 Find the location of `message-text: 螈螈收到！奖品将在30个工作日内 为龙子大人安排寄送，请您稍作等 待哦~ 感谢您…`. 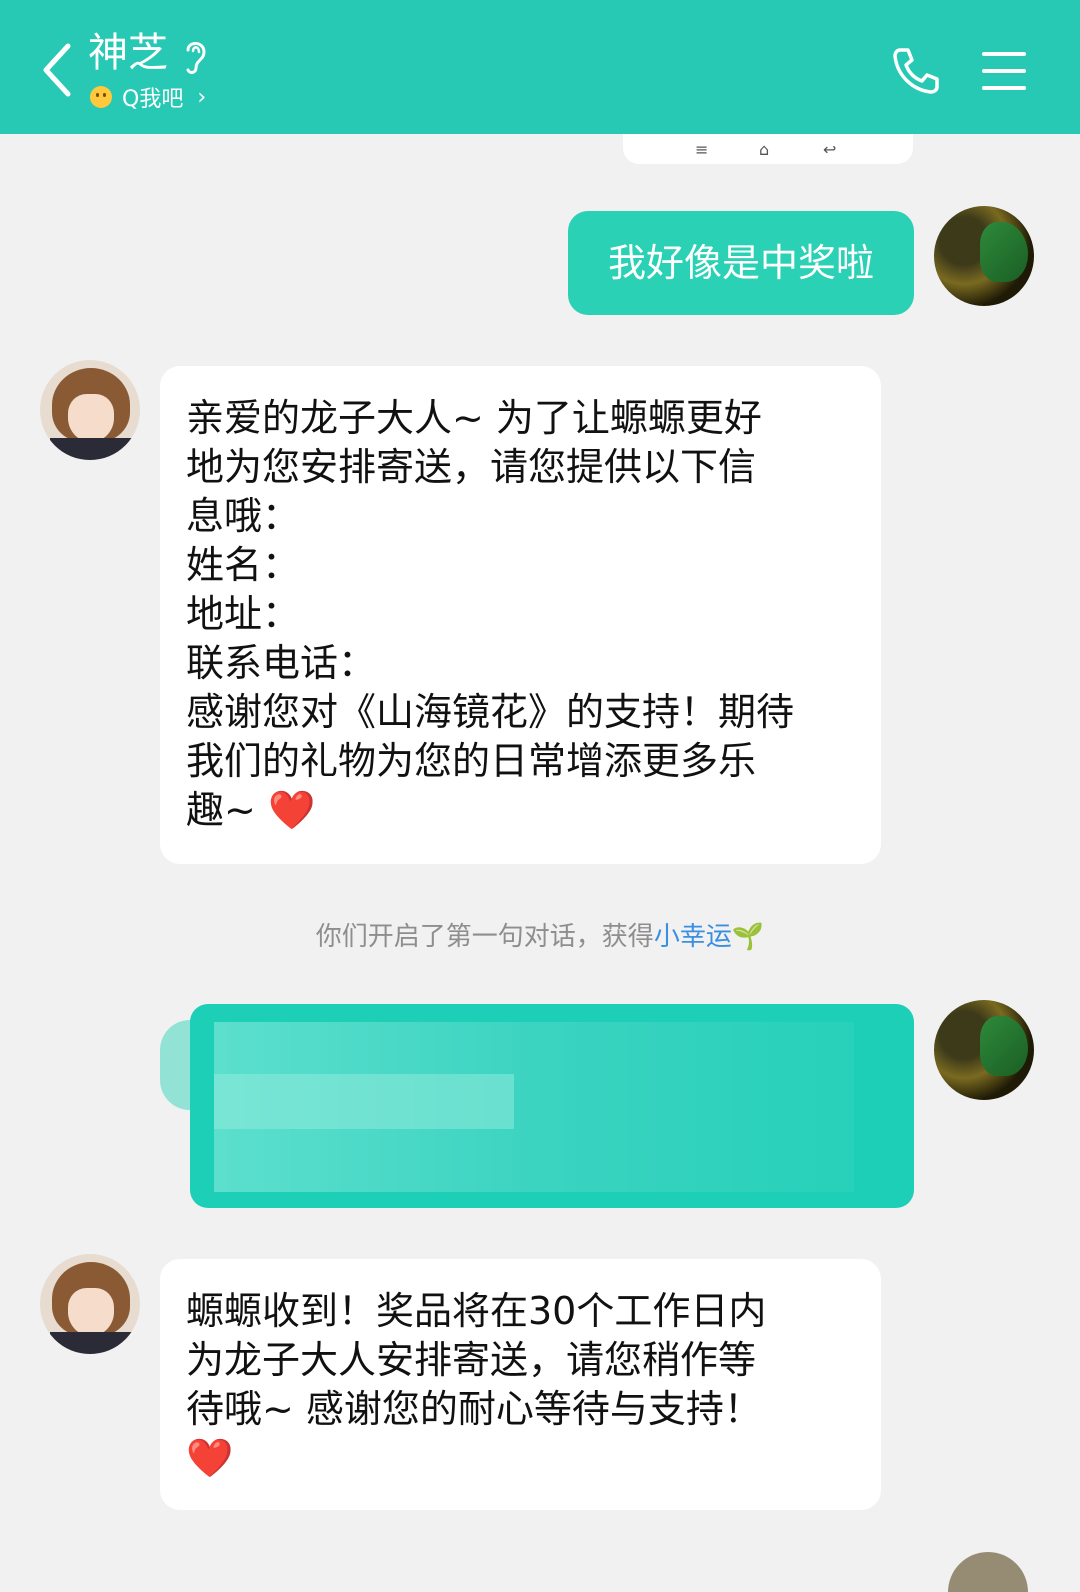

message-text: 螈螈收到！奖品将在30个工作日内 为龙子大人安排寄送，请您稍作等 待哦~ 感谢您… is located at coordinates (476, 1360).